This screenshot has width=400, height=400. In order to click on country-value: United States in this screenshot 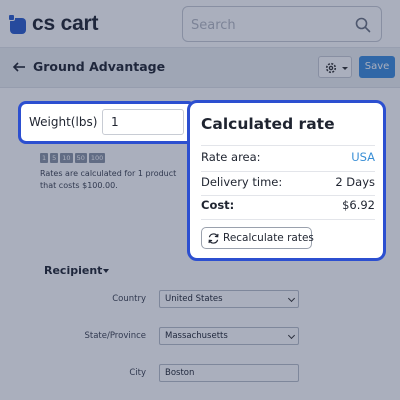, I will do `click(194, 299)`.